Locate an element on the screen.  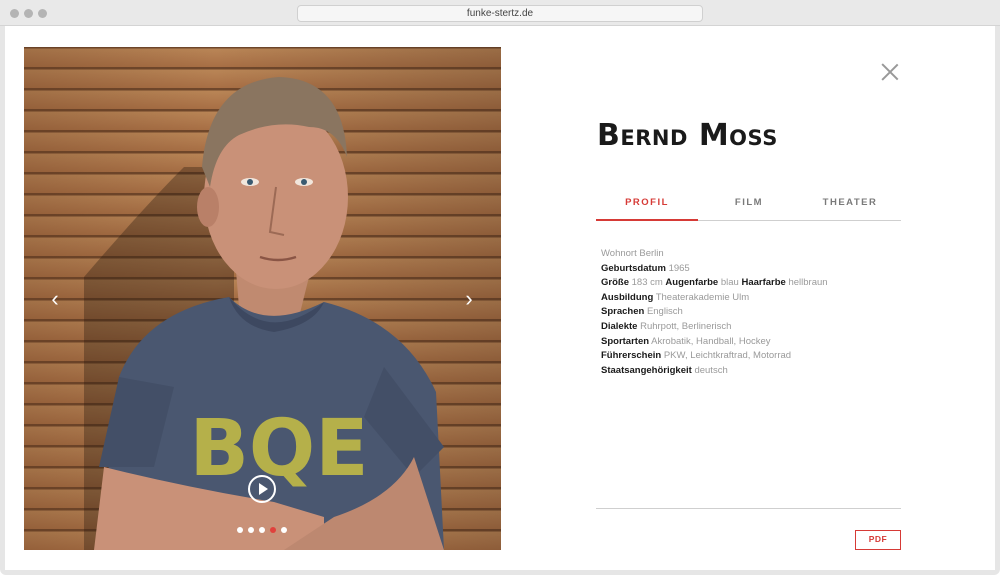
profile-row-geburtsdatum: Geburtsdatum 1965 is located at coordinates (751, 269).